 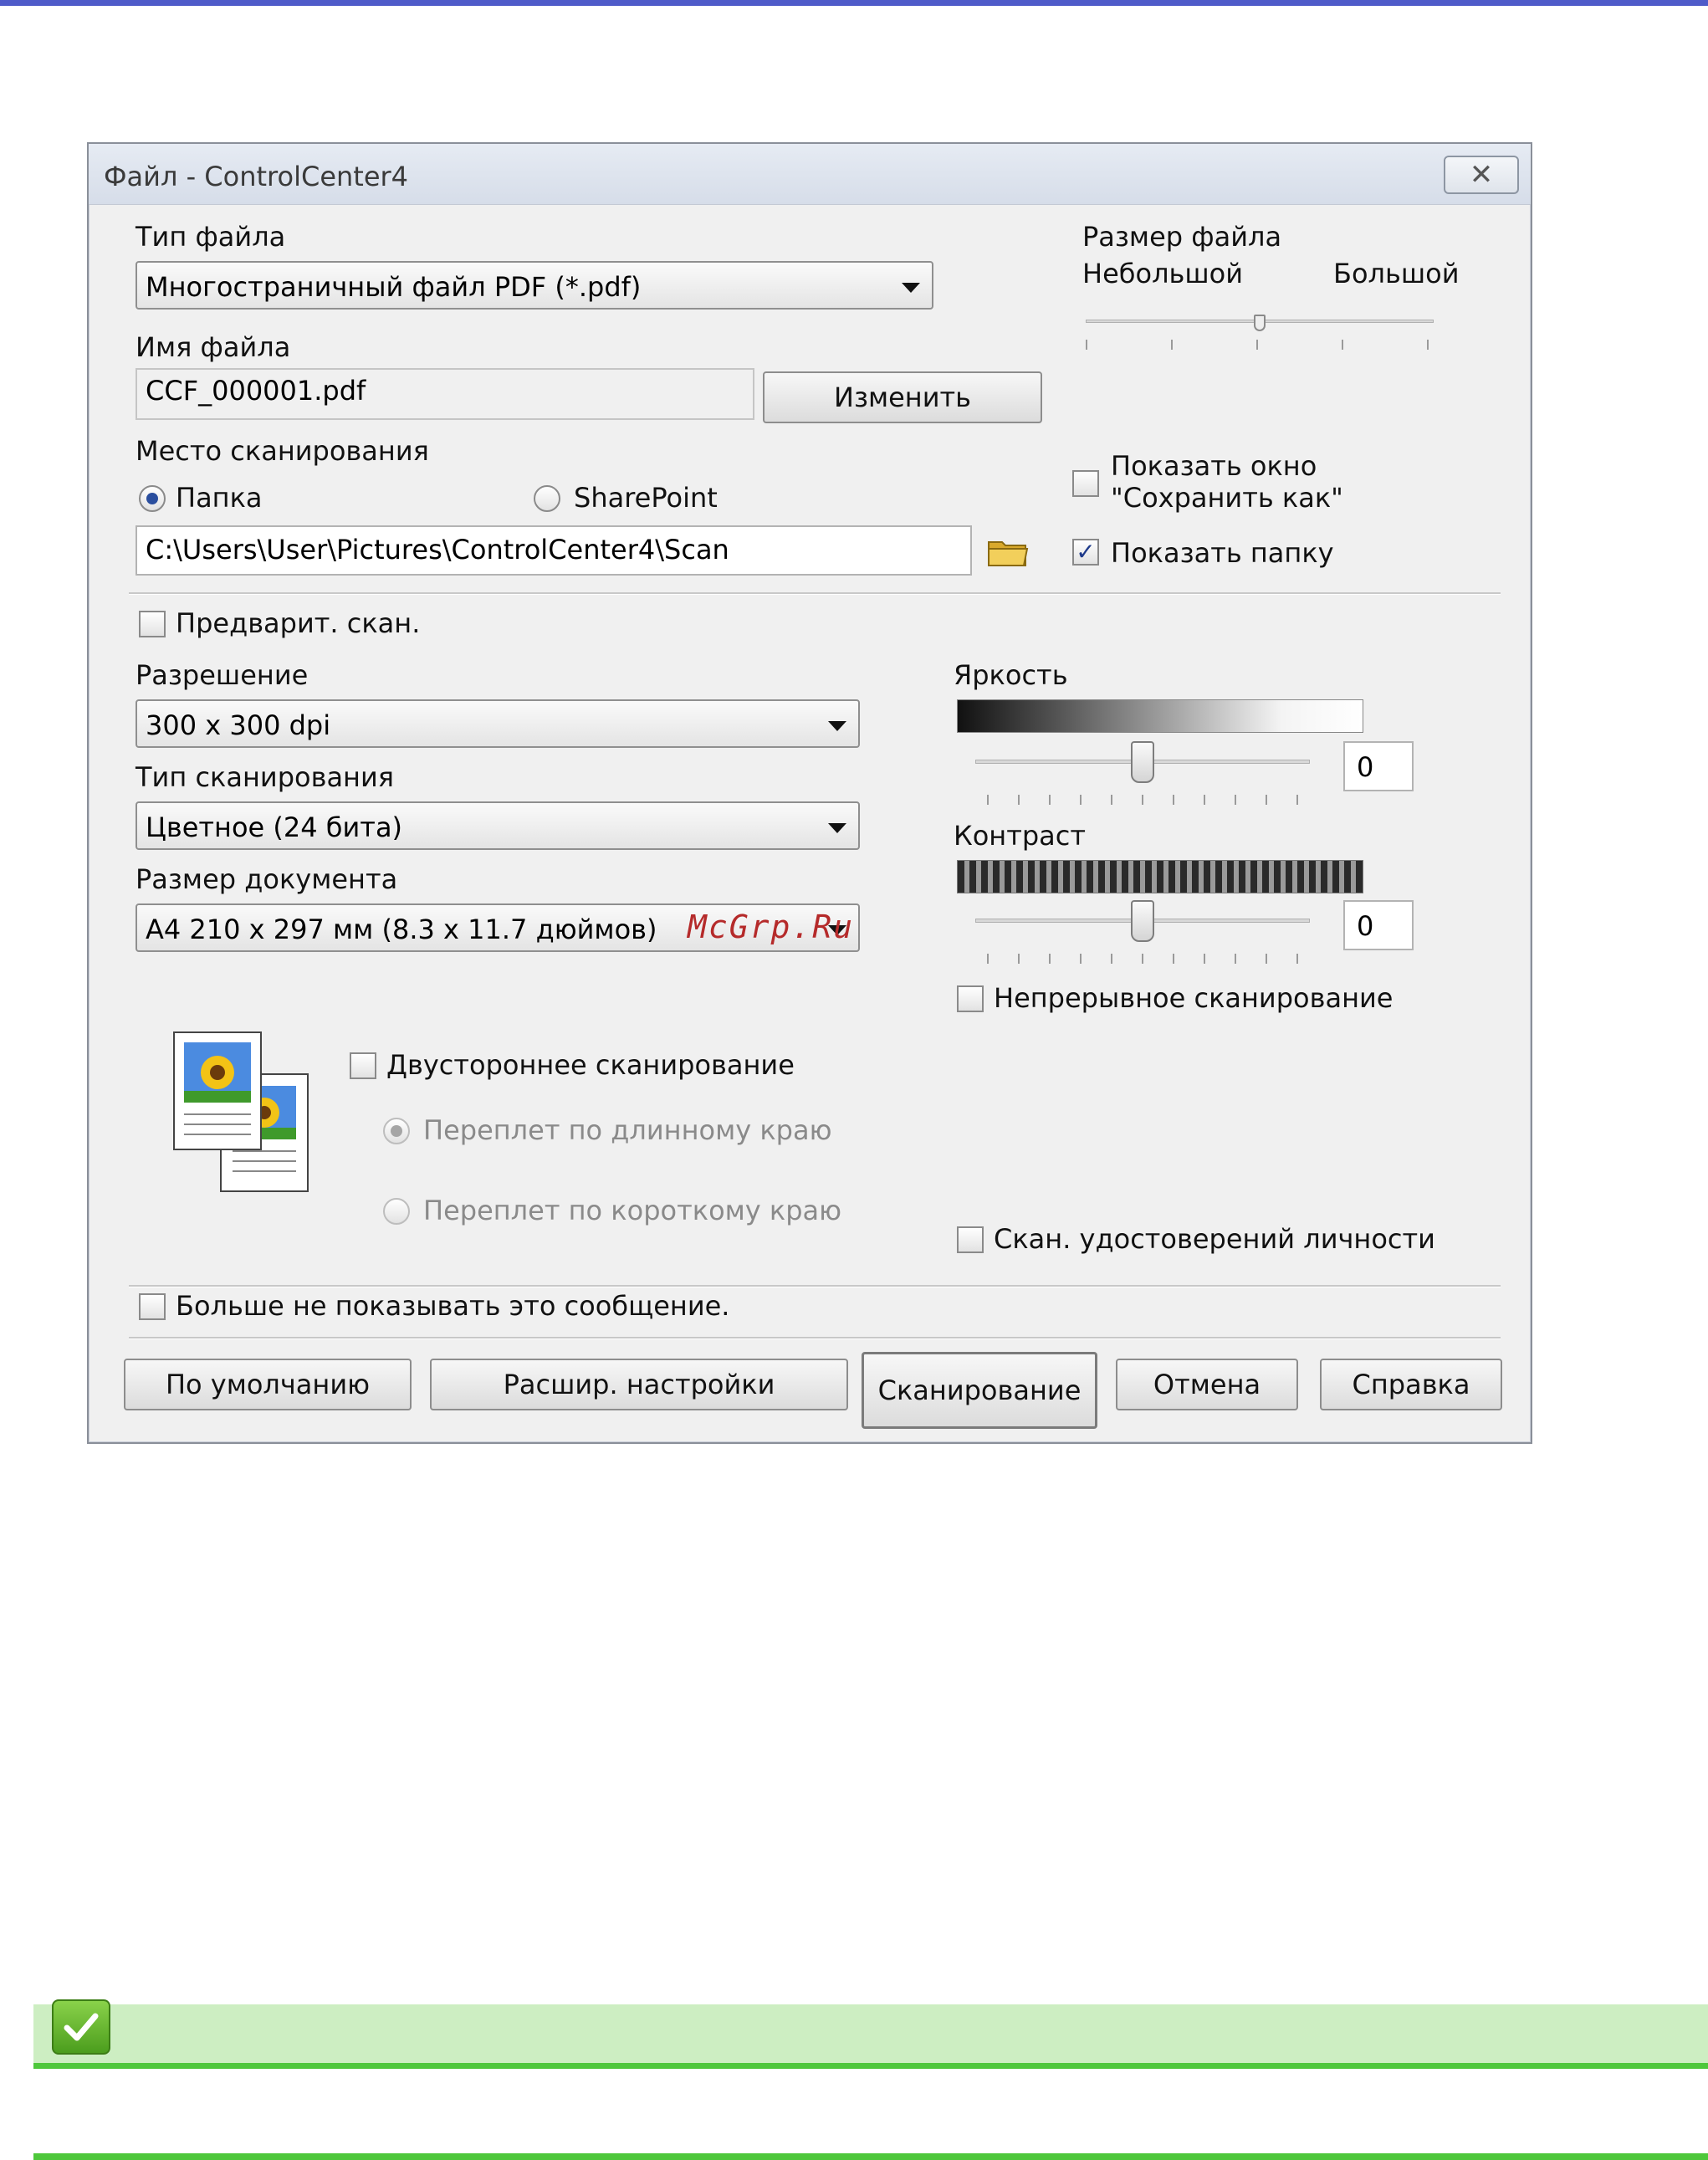 I want to click on brightness-value: 0, so click(x=1366, y=767).